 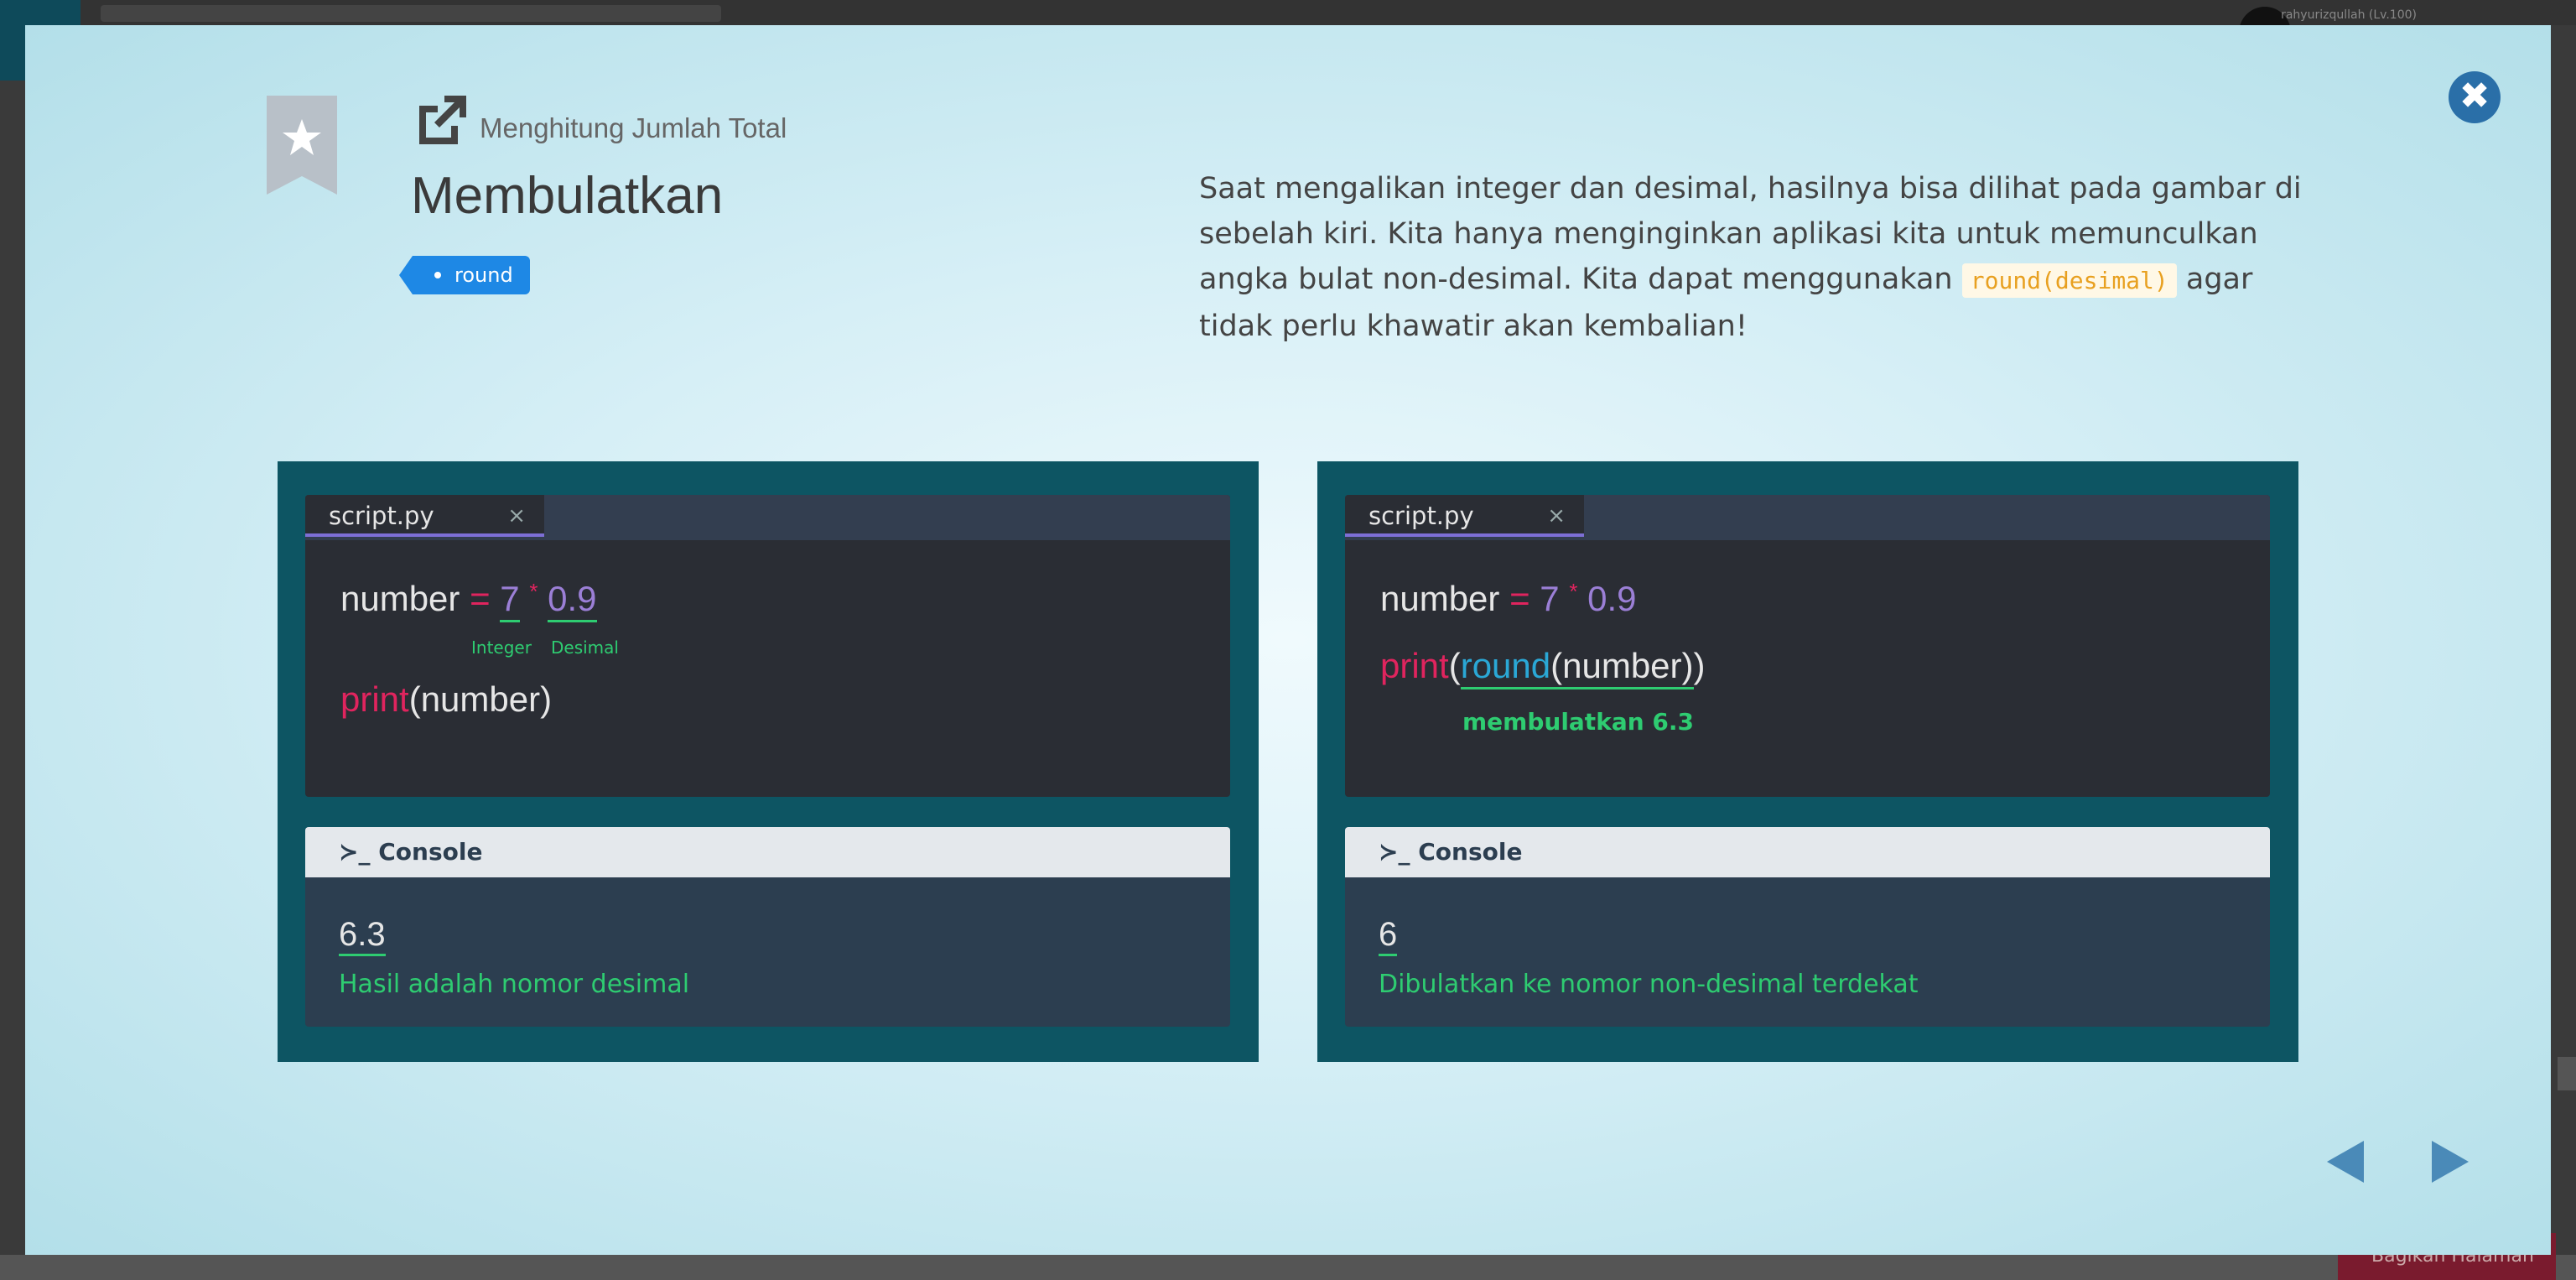 I want to click on console-output: 6, so click(x=1388, y=936).